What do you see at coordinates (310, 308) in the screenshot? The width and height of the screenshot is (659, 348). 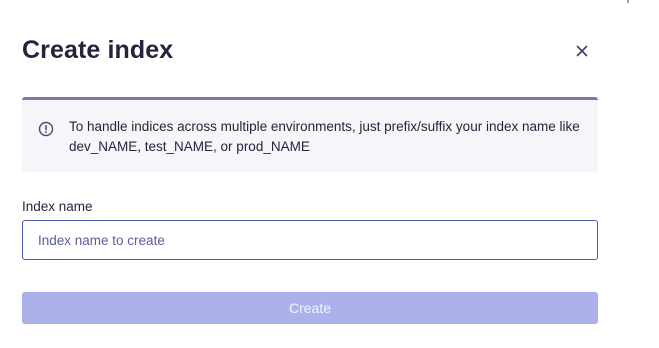 I see `create-button: Create` at bounding box center [310, 308].